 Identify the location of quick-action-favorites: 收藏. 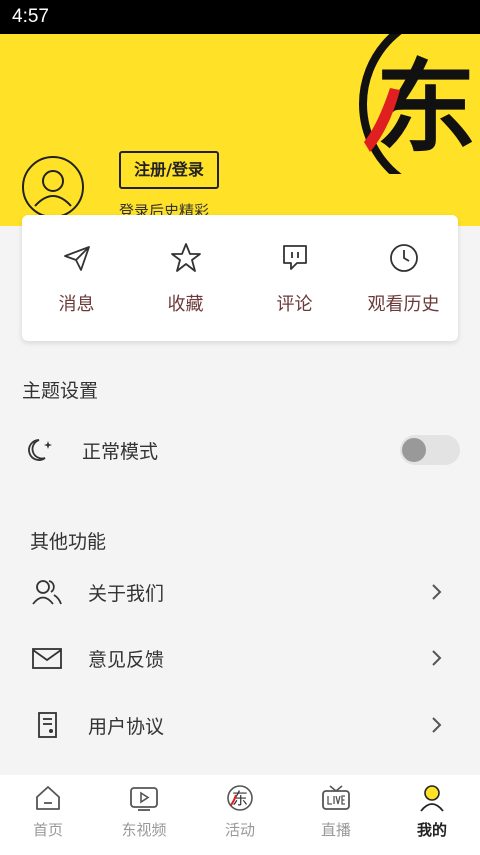
(185, 278).